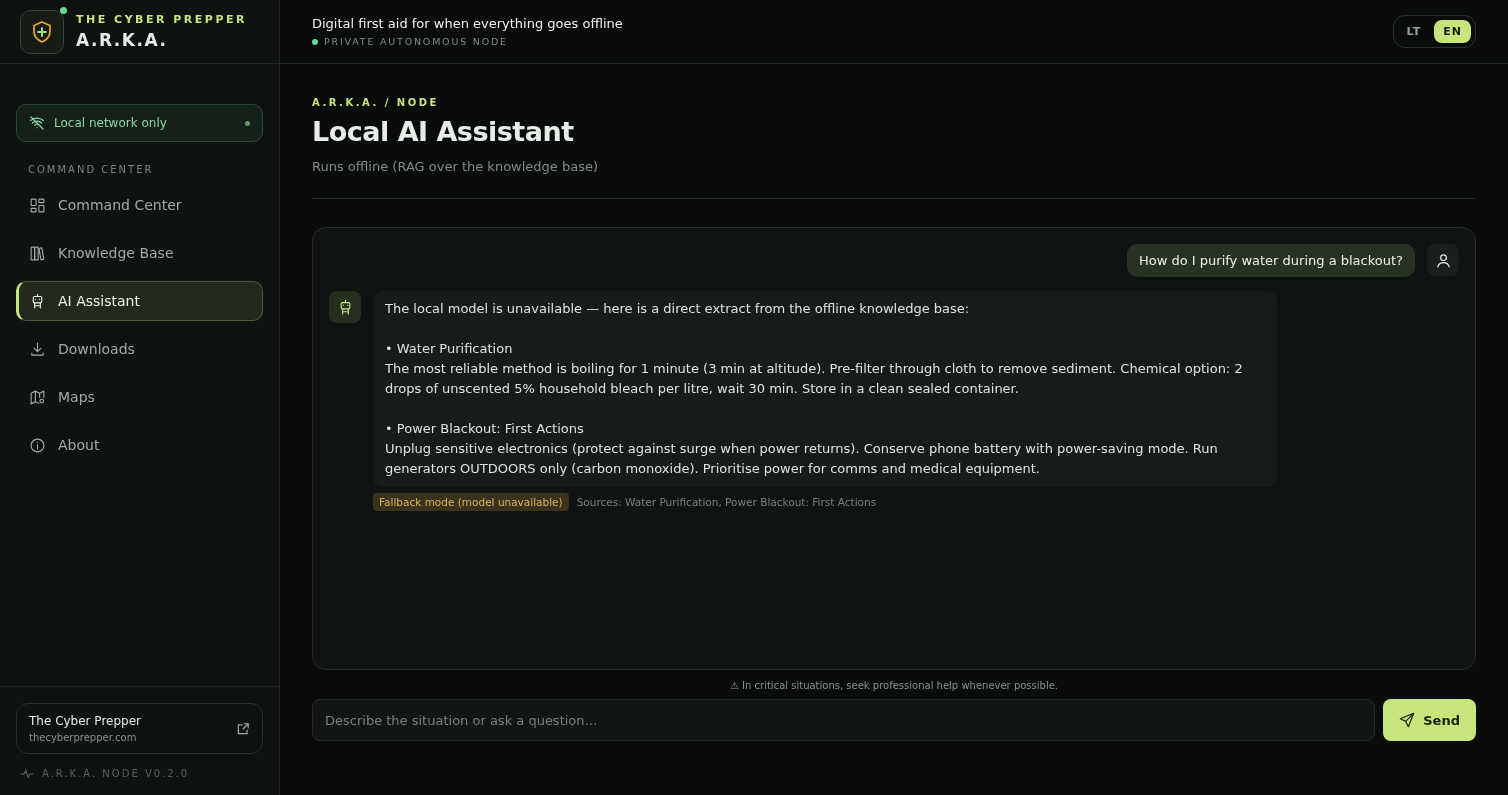 This screenshot has height=795, width=1508. I want to click on card-title: The Cyber Prepper, so click(85, 721).